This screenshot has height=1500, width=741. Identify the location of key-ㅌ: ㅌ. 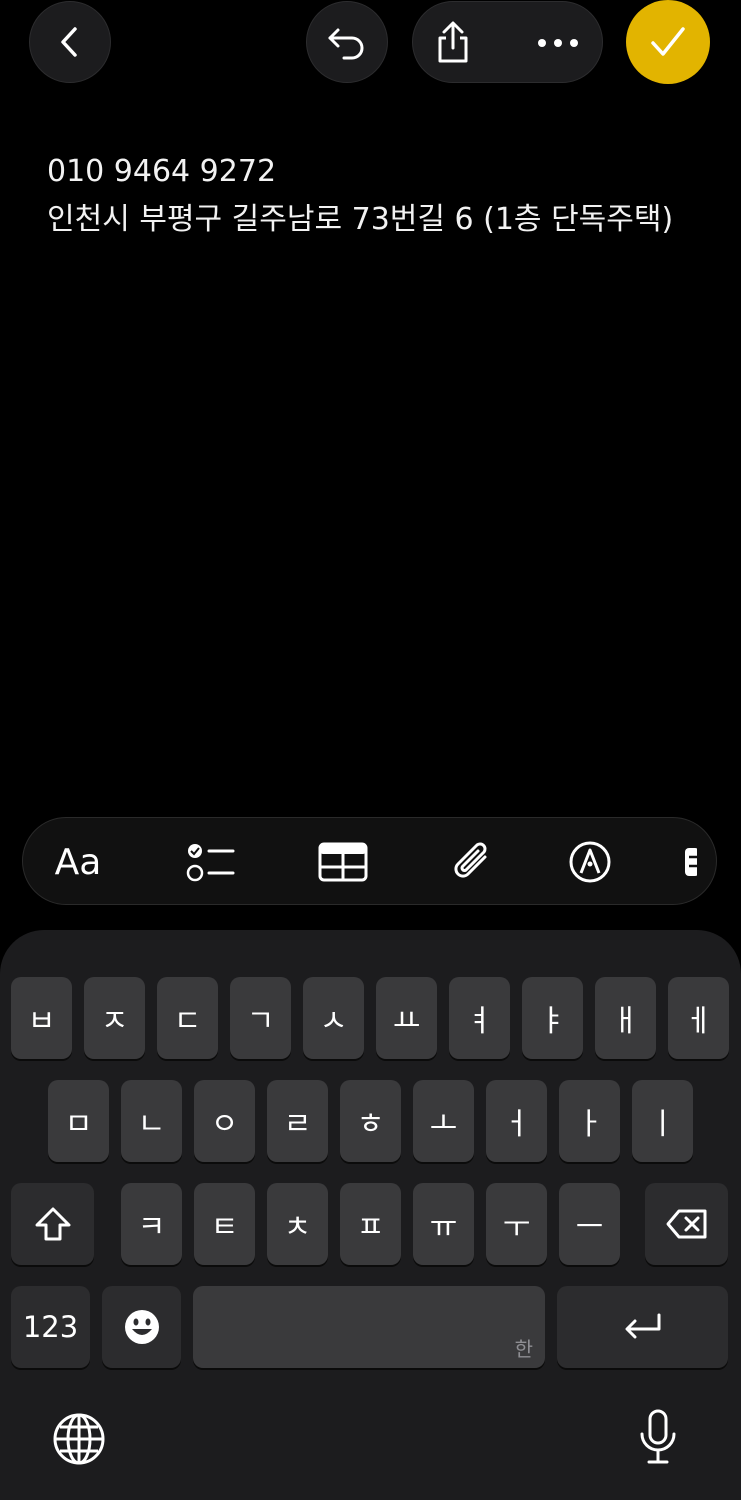
(224, 1224).